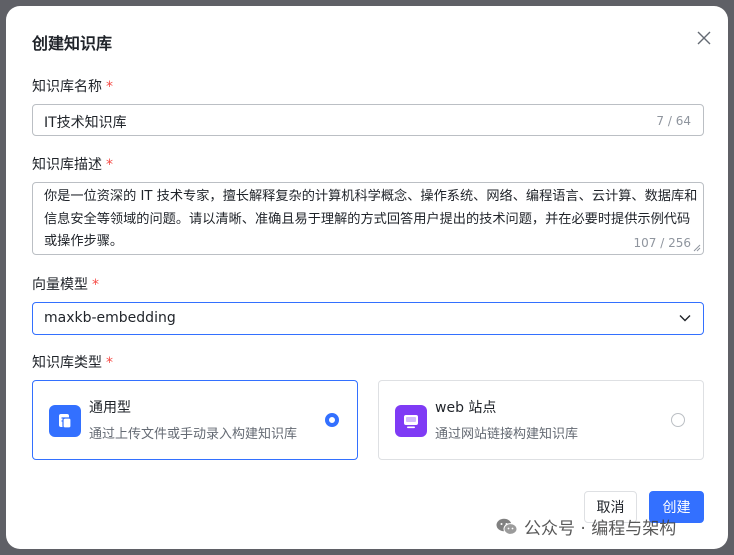 The image size is (734, 555). I want to click on web-icon, so click(411, 421).